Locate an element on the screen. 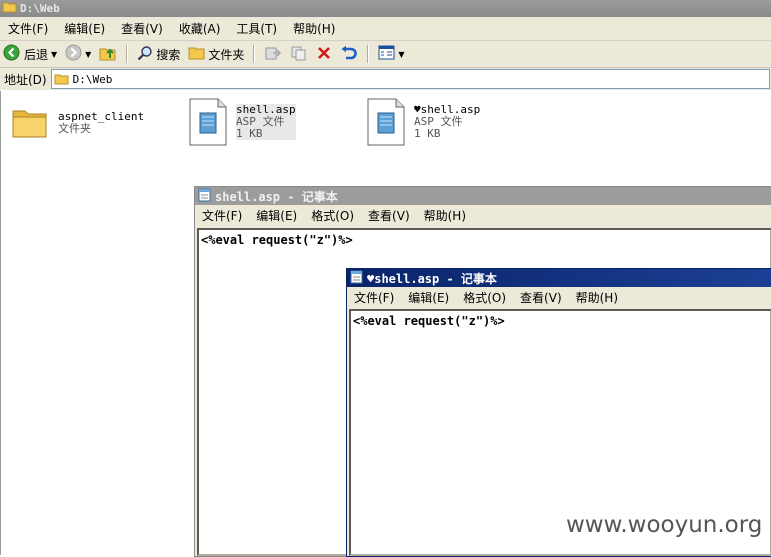 The width and height of the screenshot is (771, 557). file-item-aspnet-client: aspnet_client 文件夹 is located at coordinates (77, 123).